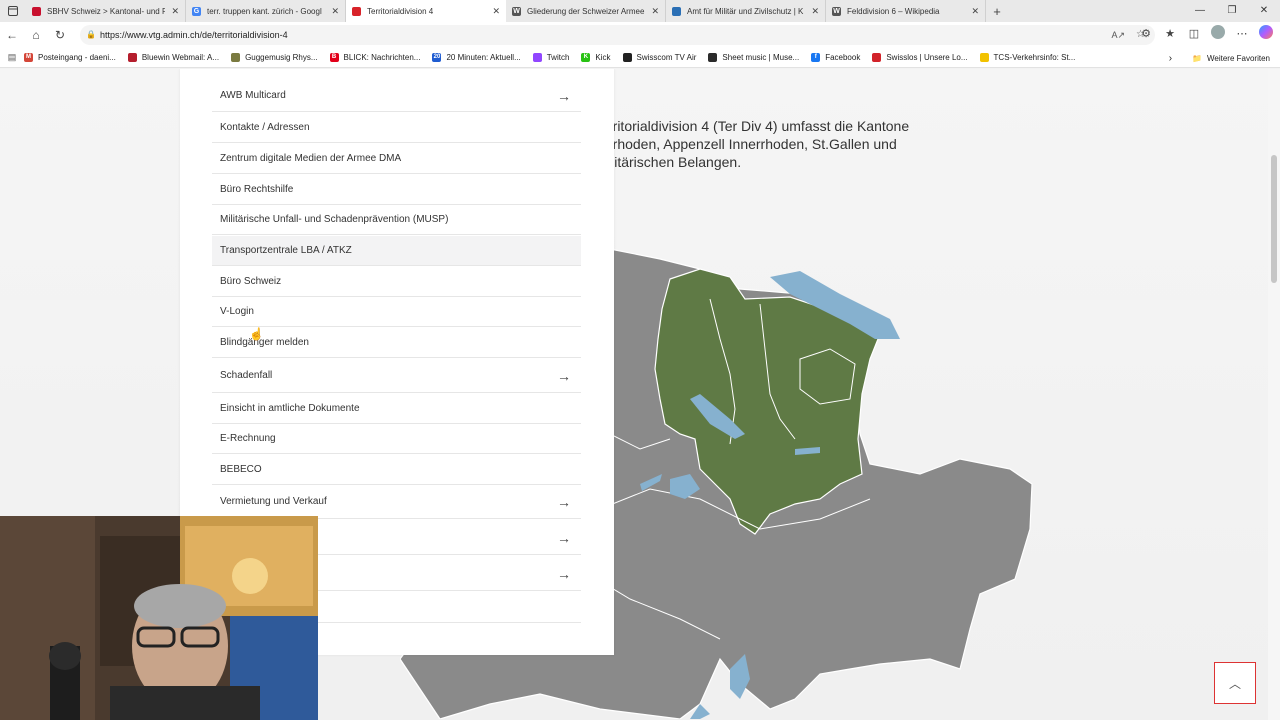 The height and width of the screenshot is (720, 1280). I want to click on menu-item: E-Rechnung, so click(396, 439).